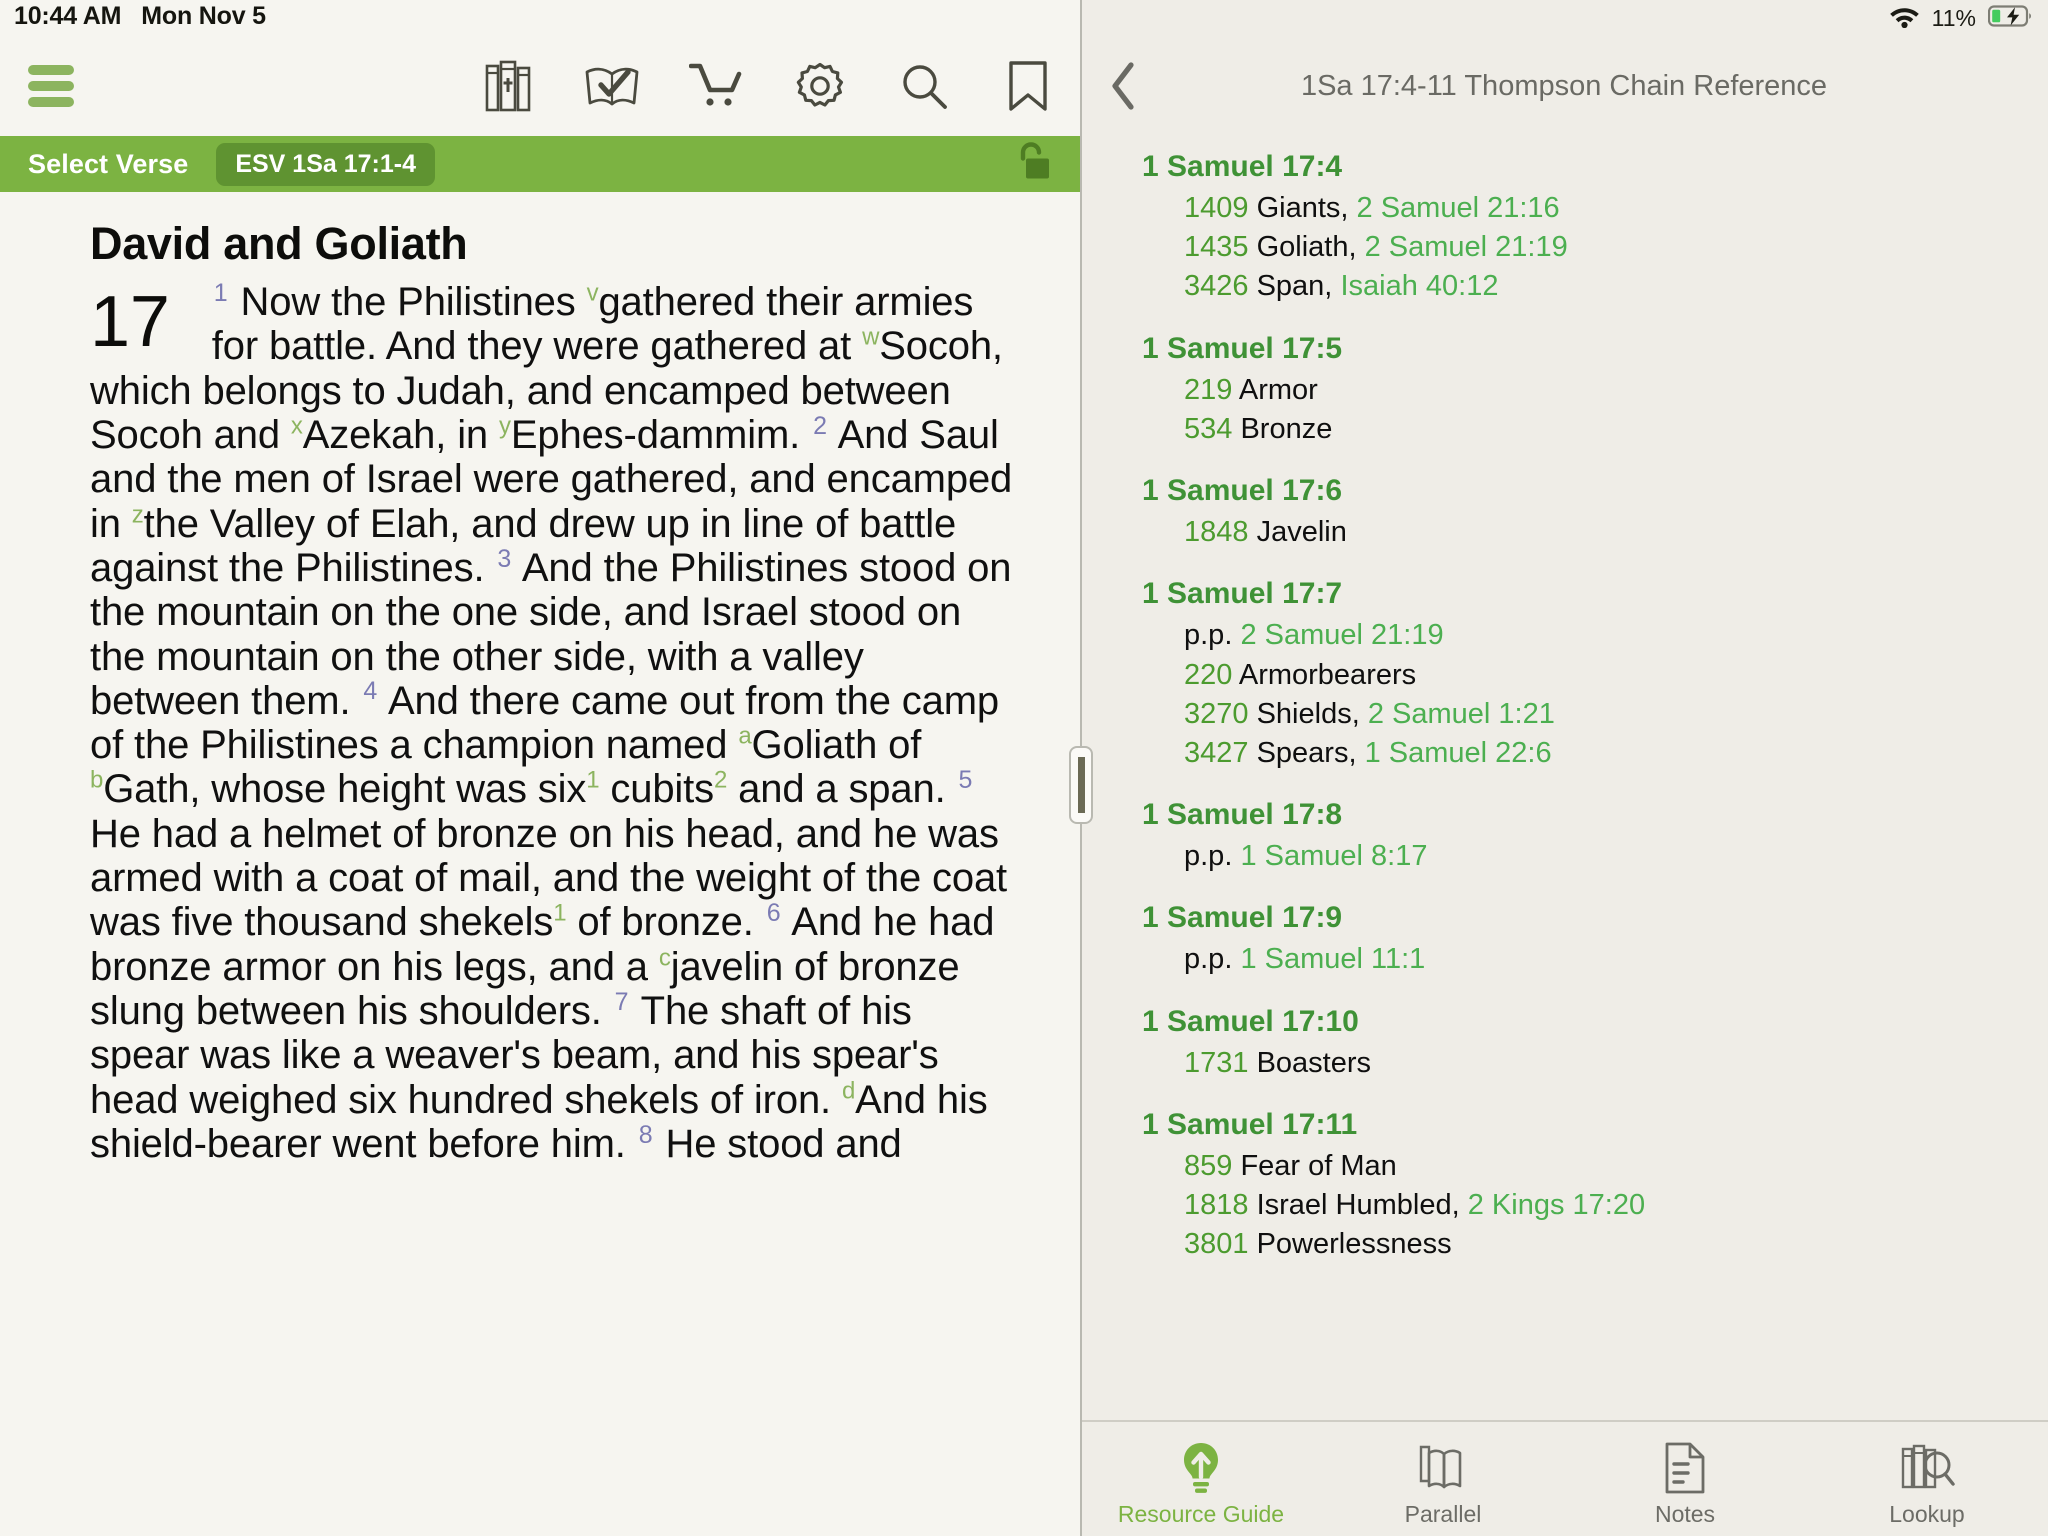 The width and height of the screenshot is (2048, 1536). I want to click on topic-number: 1818, so click(1216, 1205).